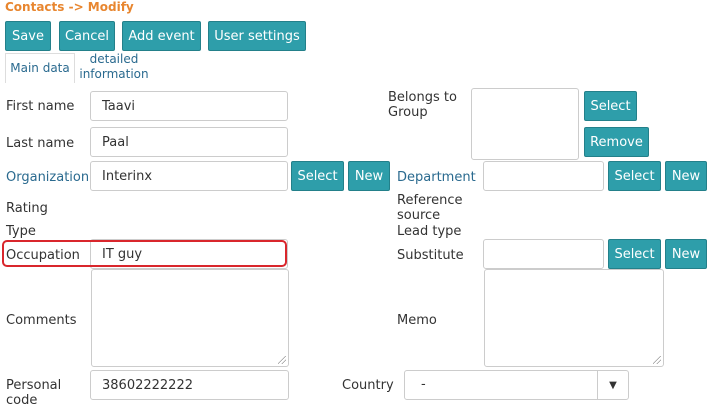 This screenshot has height=416, width=717. What do you see at coordinates (686, 176) in the screenshot?
I see `department-new-button: New` at bounding box center [686, 176].